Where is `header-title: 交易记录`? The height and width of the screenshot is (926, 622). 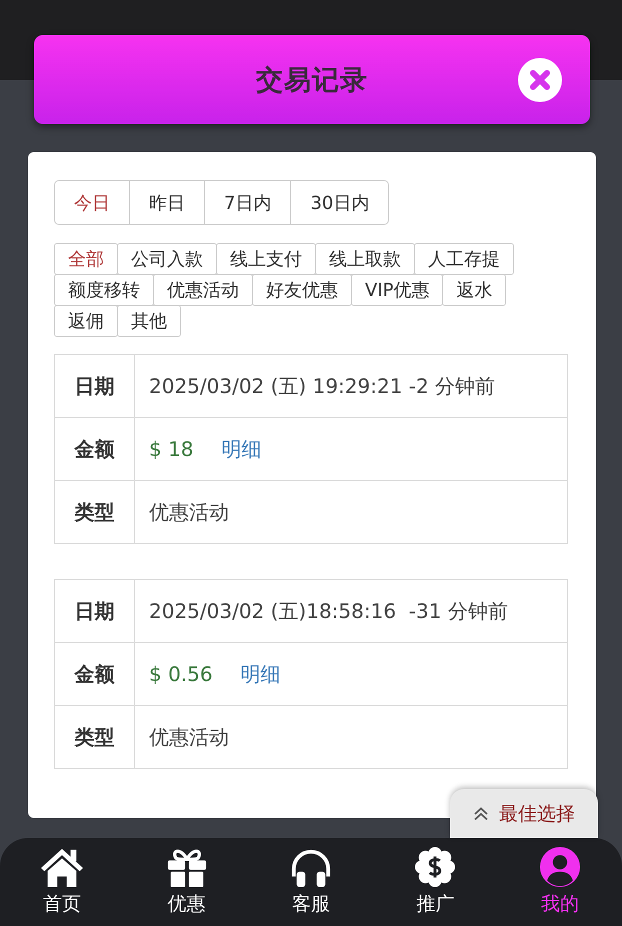
header-title: 交易记录 is located at coordinates (312, 81).